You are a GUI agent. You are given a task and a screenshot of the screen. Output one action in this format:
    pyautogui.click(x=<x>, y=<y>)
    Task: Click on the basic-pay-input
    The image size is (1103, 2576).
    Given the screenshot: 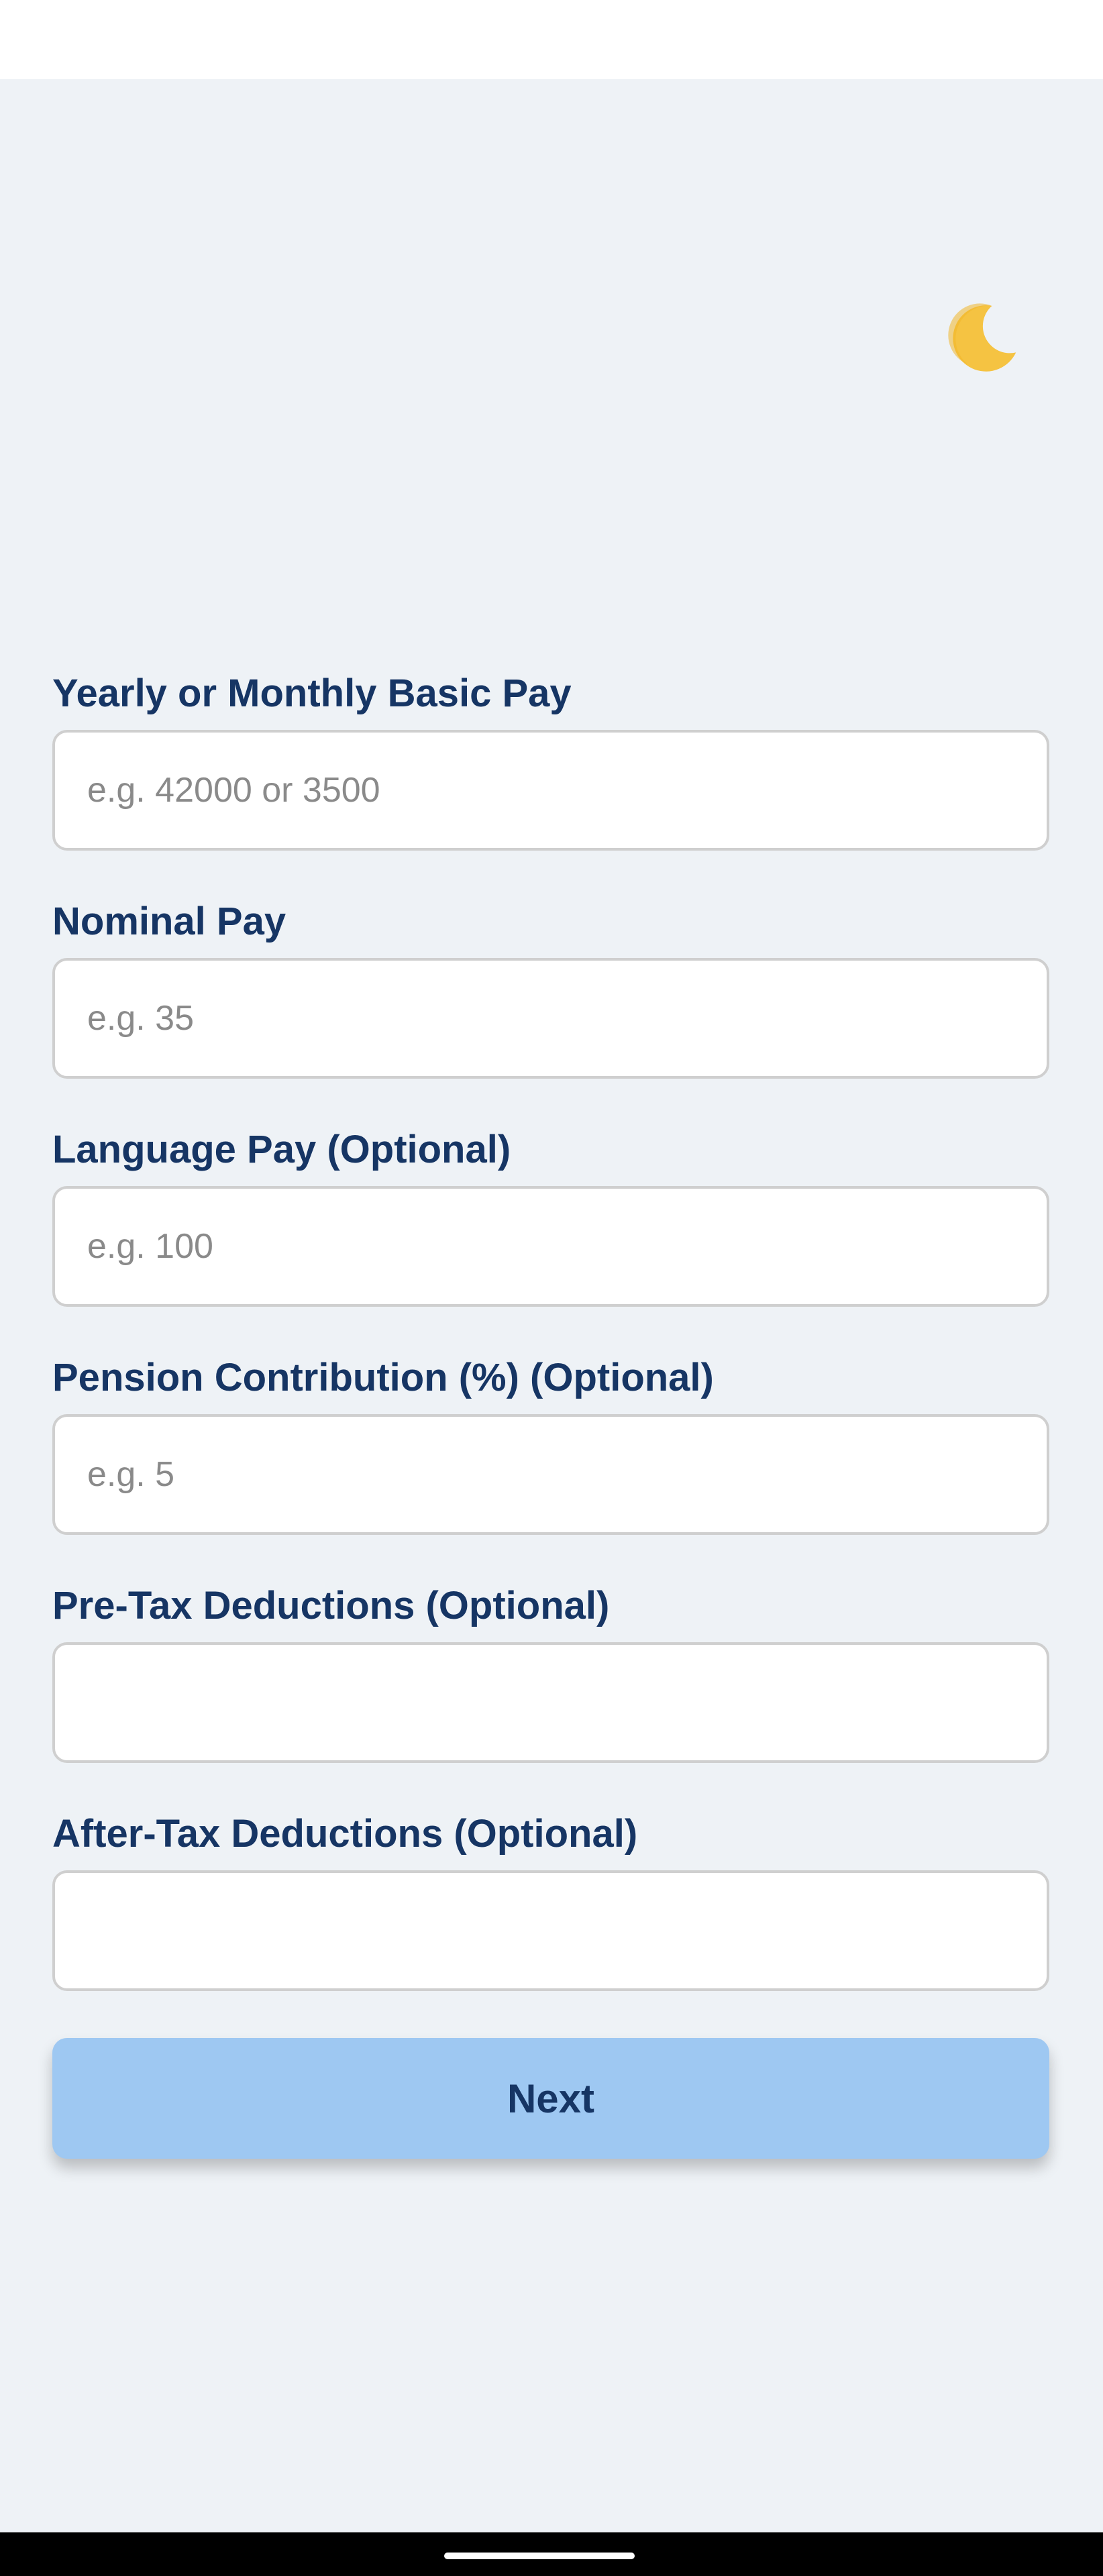 What is the action you would take?
    pyautogui.click(x=550, y=790)
    